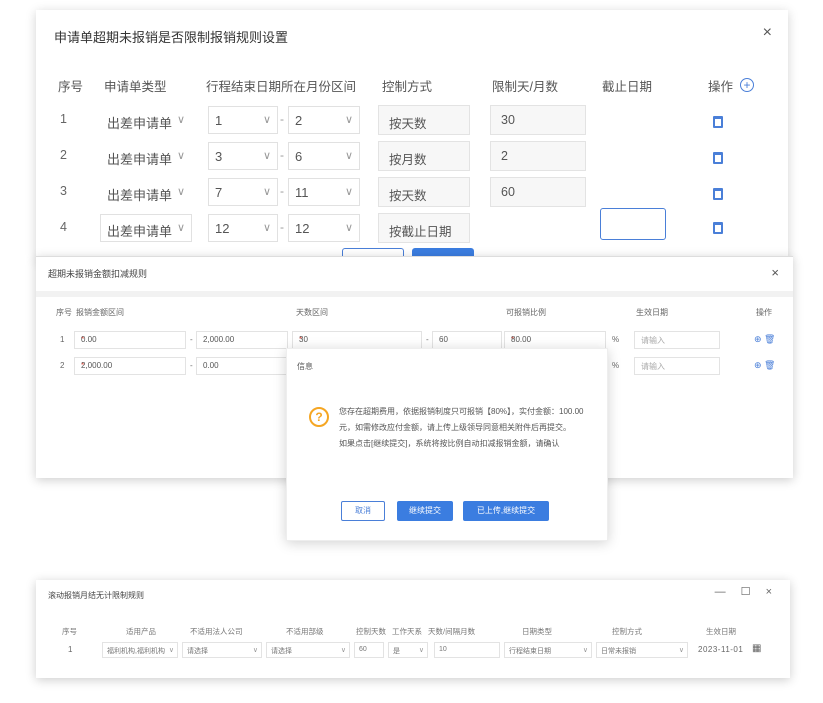 This screenshot has width=823, height=703. I want to click on limit-field: 60, so click(538, 192).